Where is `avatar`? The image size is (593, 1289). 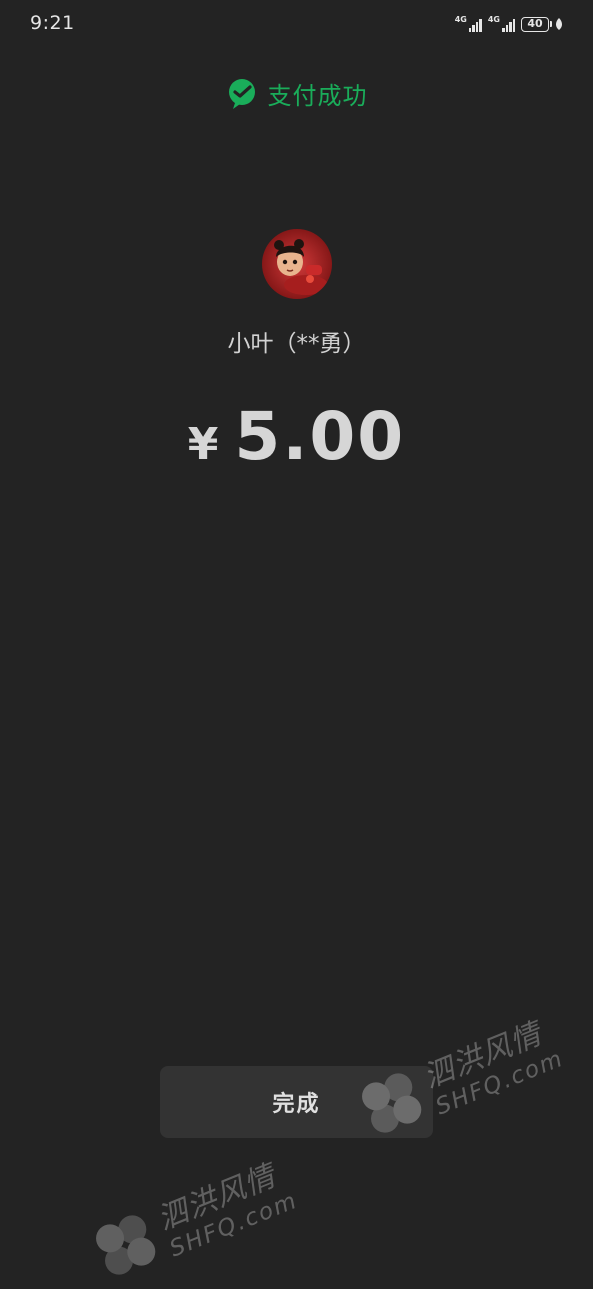
avatar is located at coordinates (297, 264).